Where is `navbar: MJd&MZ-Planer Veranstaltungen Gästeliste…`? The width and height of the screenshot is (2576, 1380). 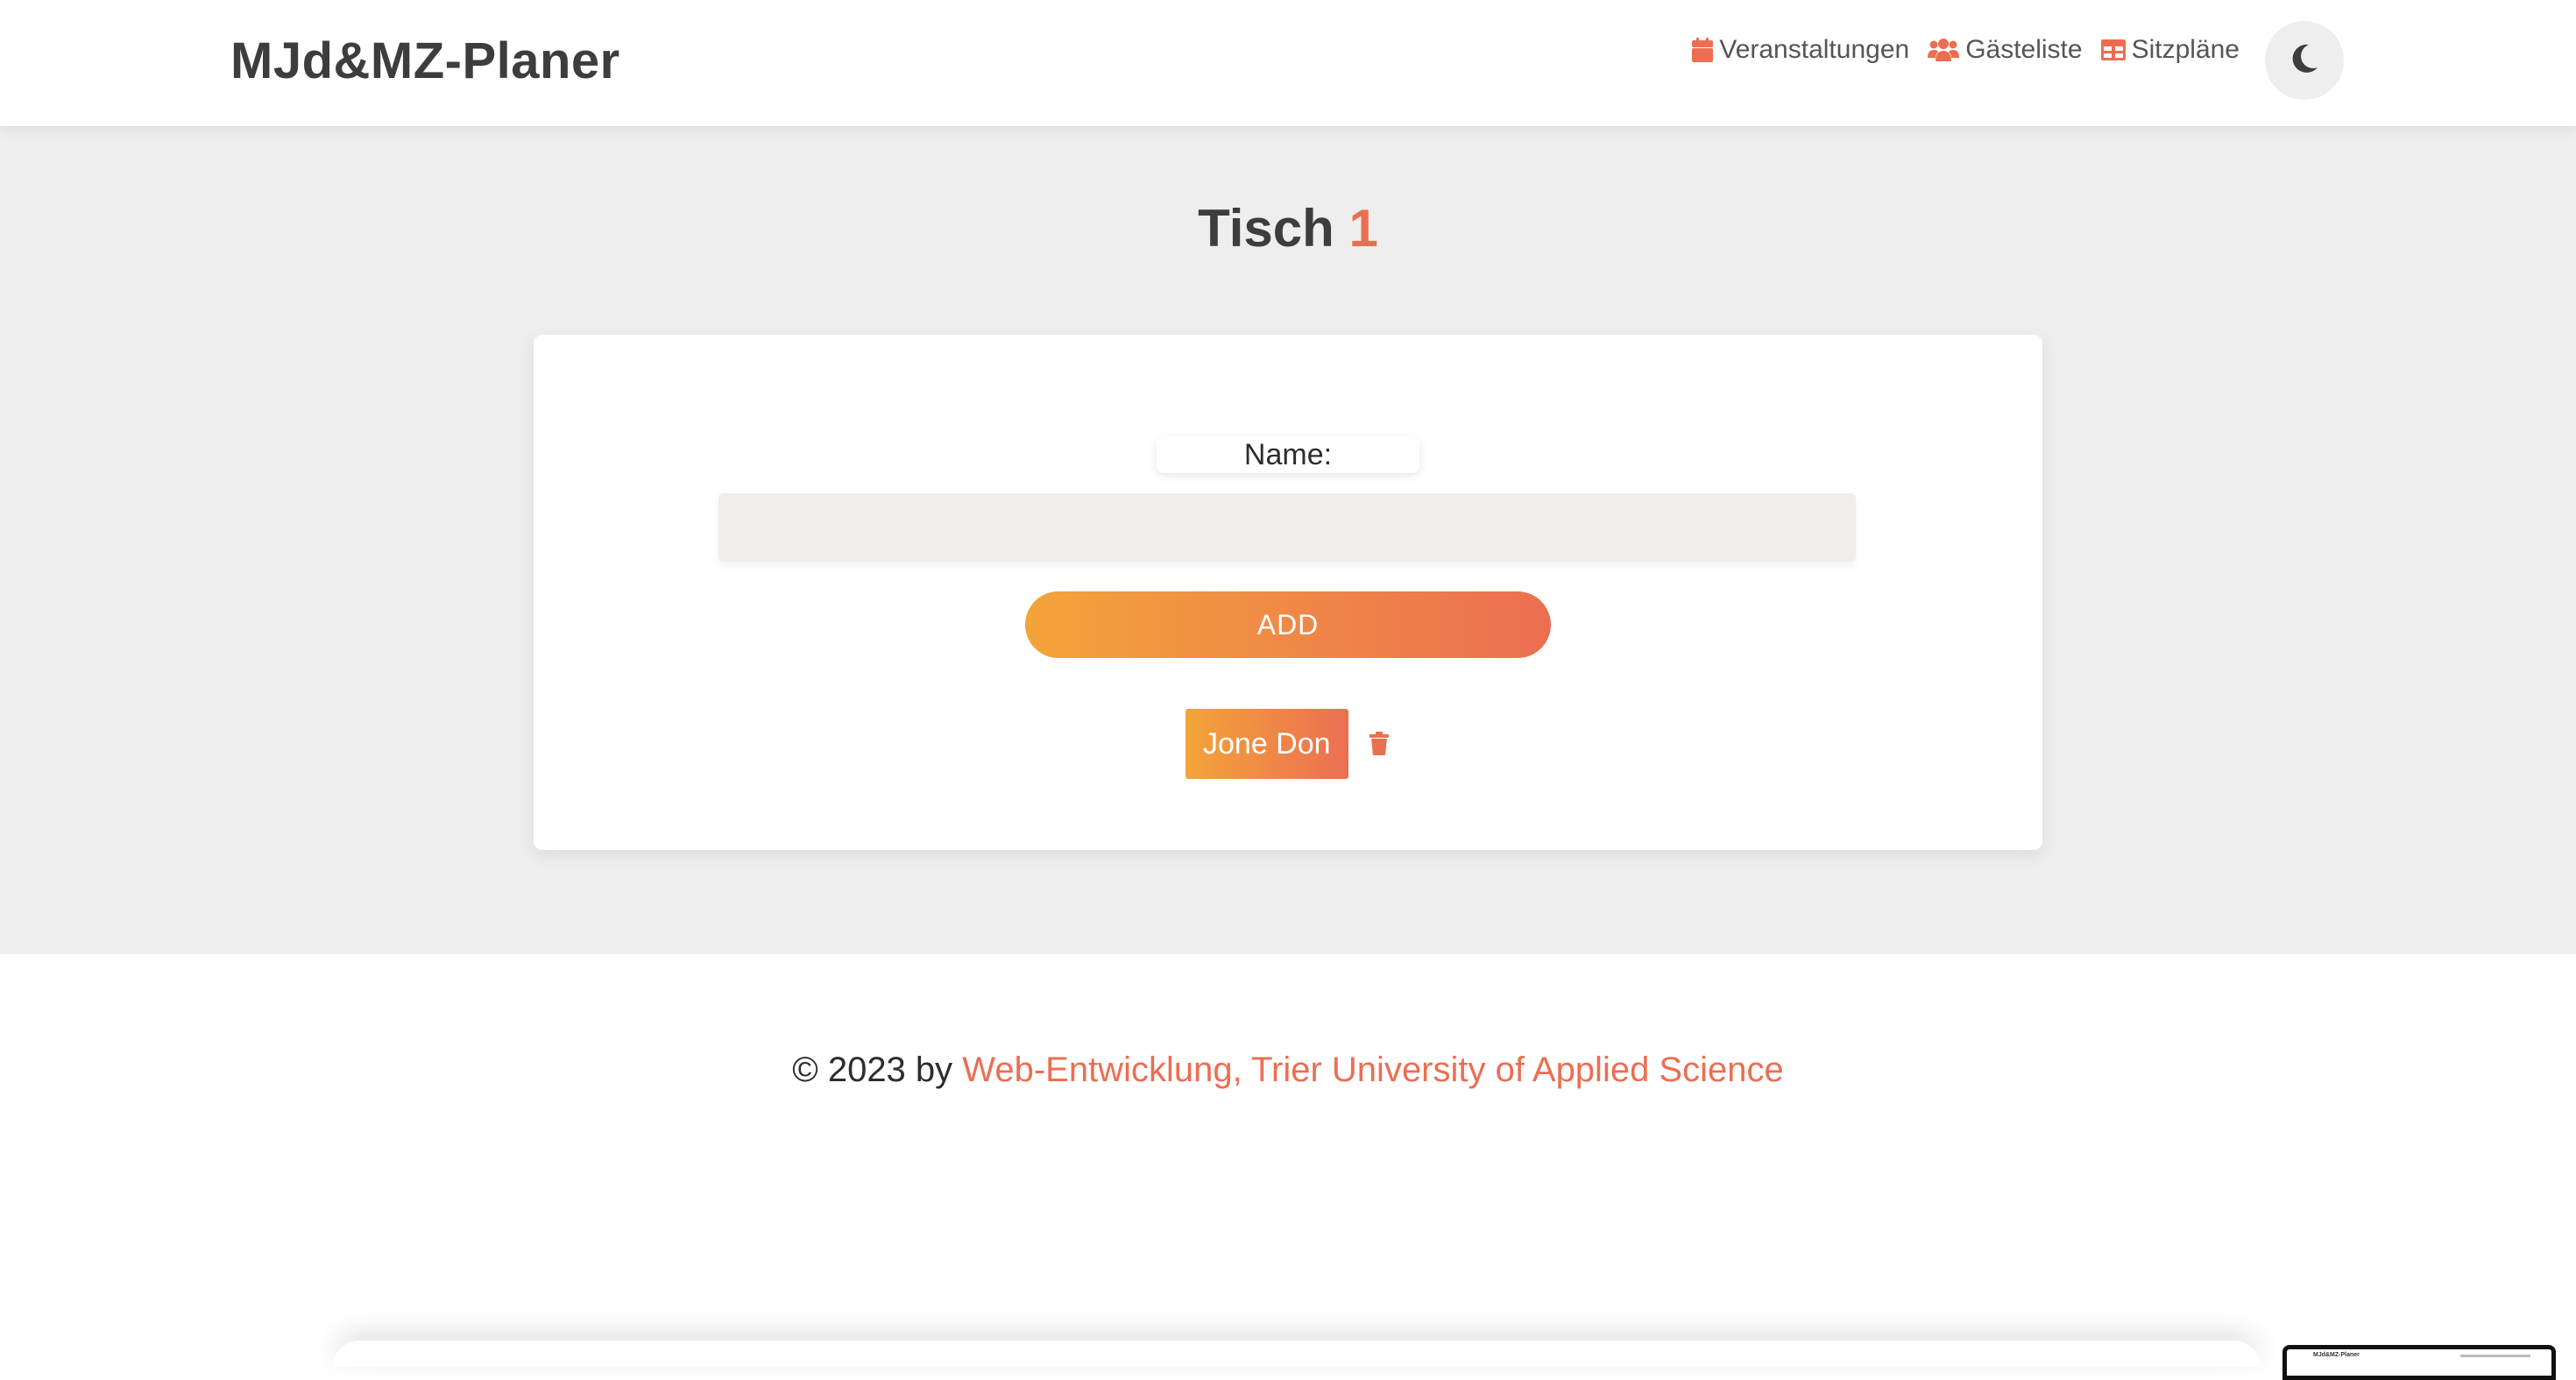 navbar: MJd&MZ-Planer Veranstaltungen Gästeliste… is located at coordinates (1288, 63).